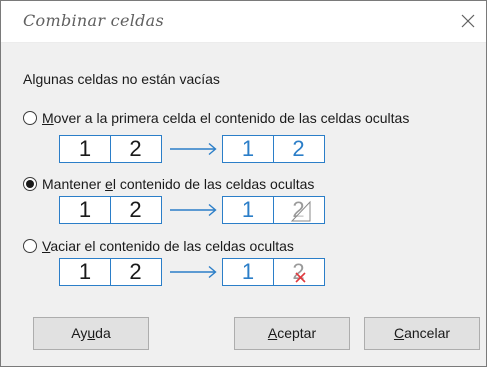 Image resolution: width=487 pixels, height=367 pixels. Describe the element at coordinates (74, 184) in the screenshot. I see `option-label-pre: Mantener` at that location.